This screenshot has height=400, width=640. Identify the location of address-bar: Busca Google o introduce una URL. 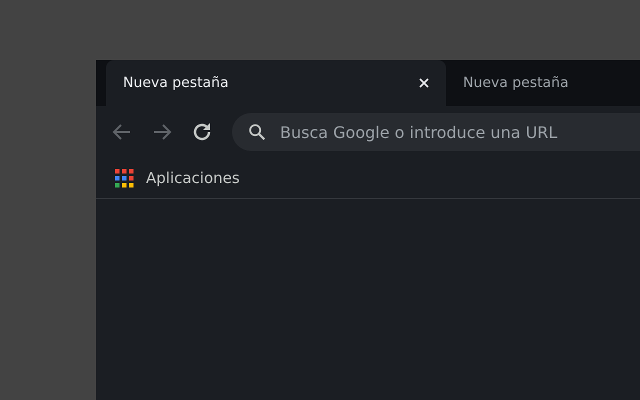
(436, 132).